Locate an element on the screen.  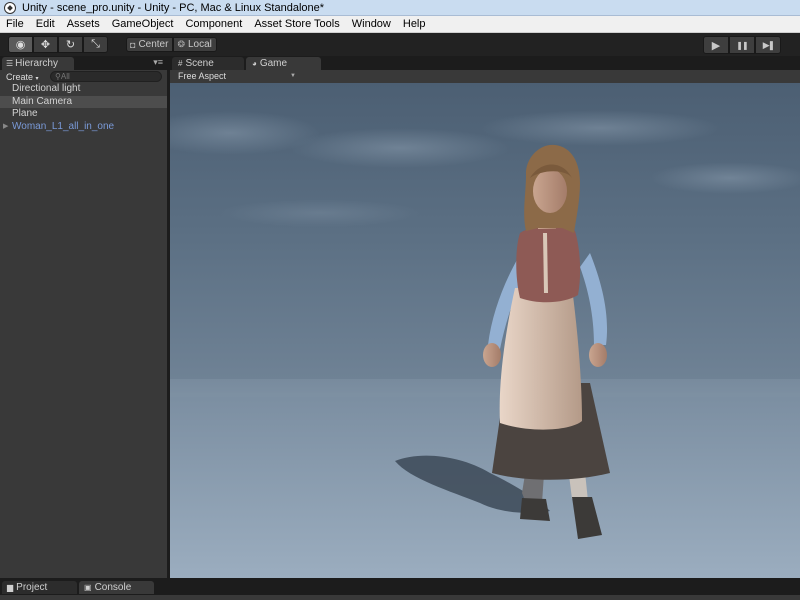
pause-button: ❚❚ is located at coordinates (742, 45).